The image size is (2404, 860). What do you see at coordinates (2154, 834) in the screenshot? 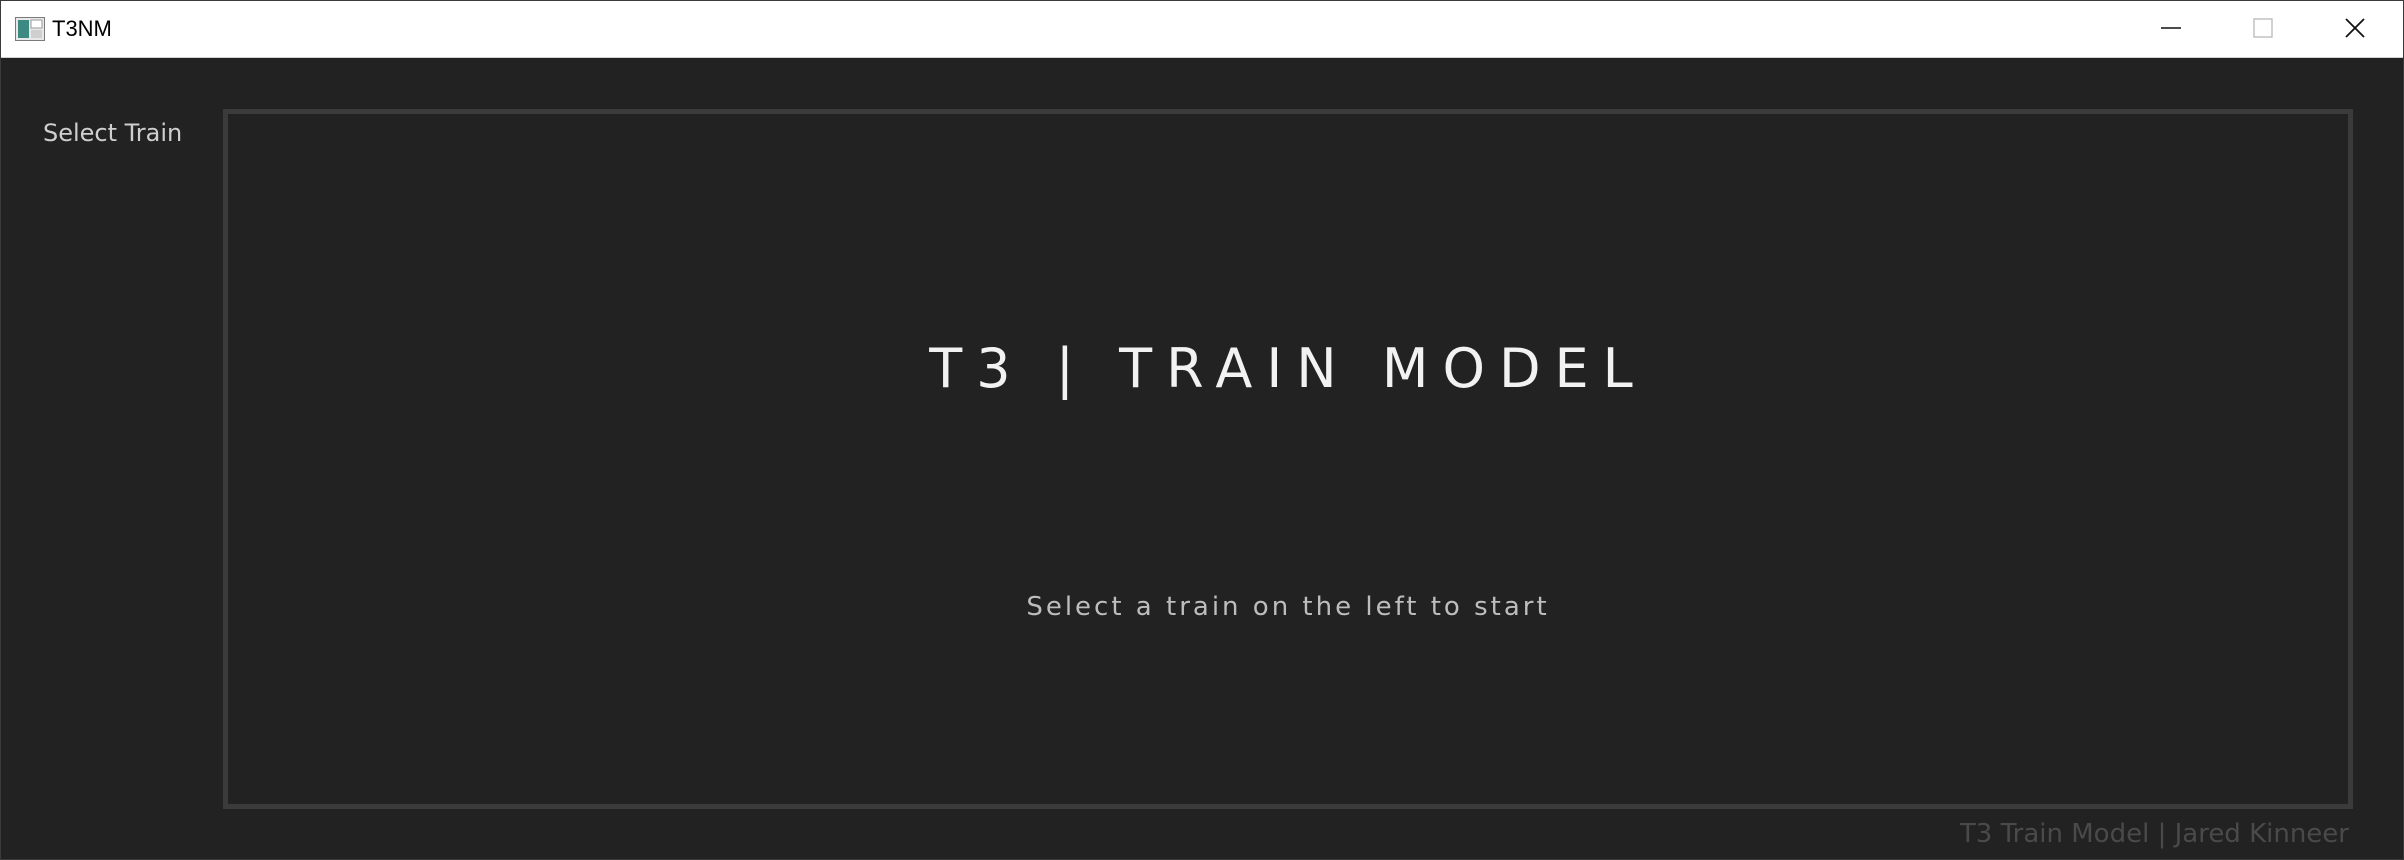
I see `footer-credit: T3 Train Model | Jared Kinneer` at bounding box center [2154, 834].